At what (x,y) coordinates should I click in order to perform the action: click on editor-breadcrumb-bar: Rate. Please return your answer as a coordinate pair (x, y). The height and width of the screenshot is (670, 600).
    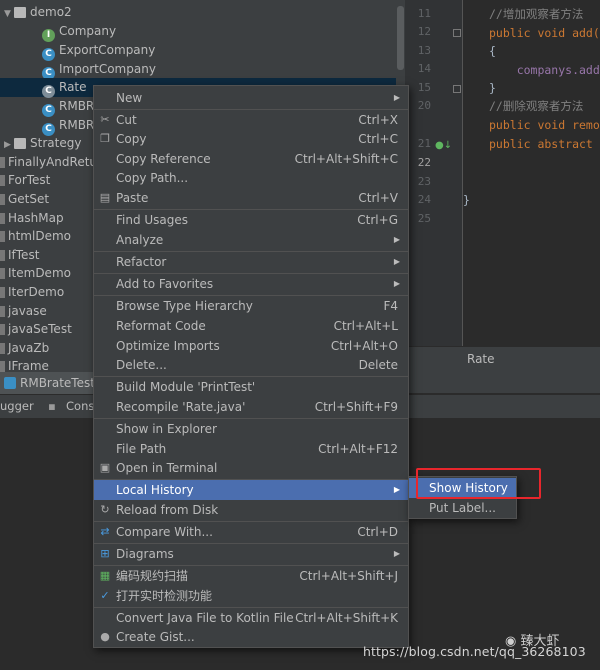
    Looking at the image, I should click on (502, 359).